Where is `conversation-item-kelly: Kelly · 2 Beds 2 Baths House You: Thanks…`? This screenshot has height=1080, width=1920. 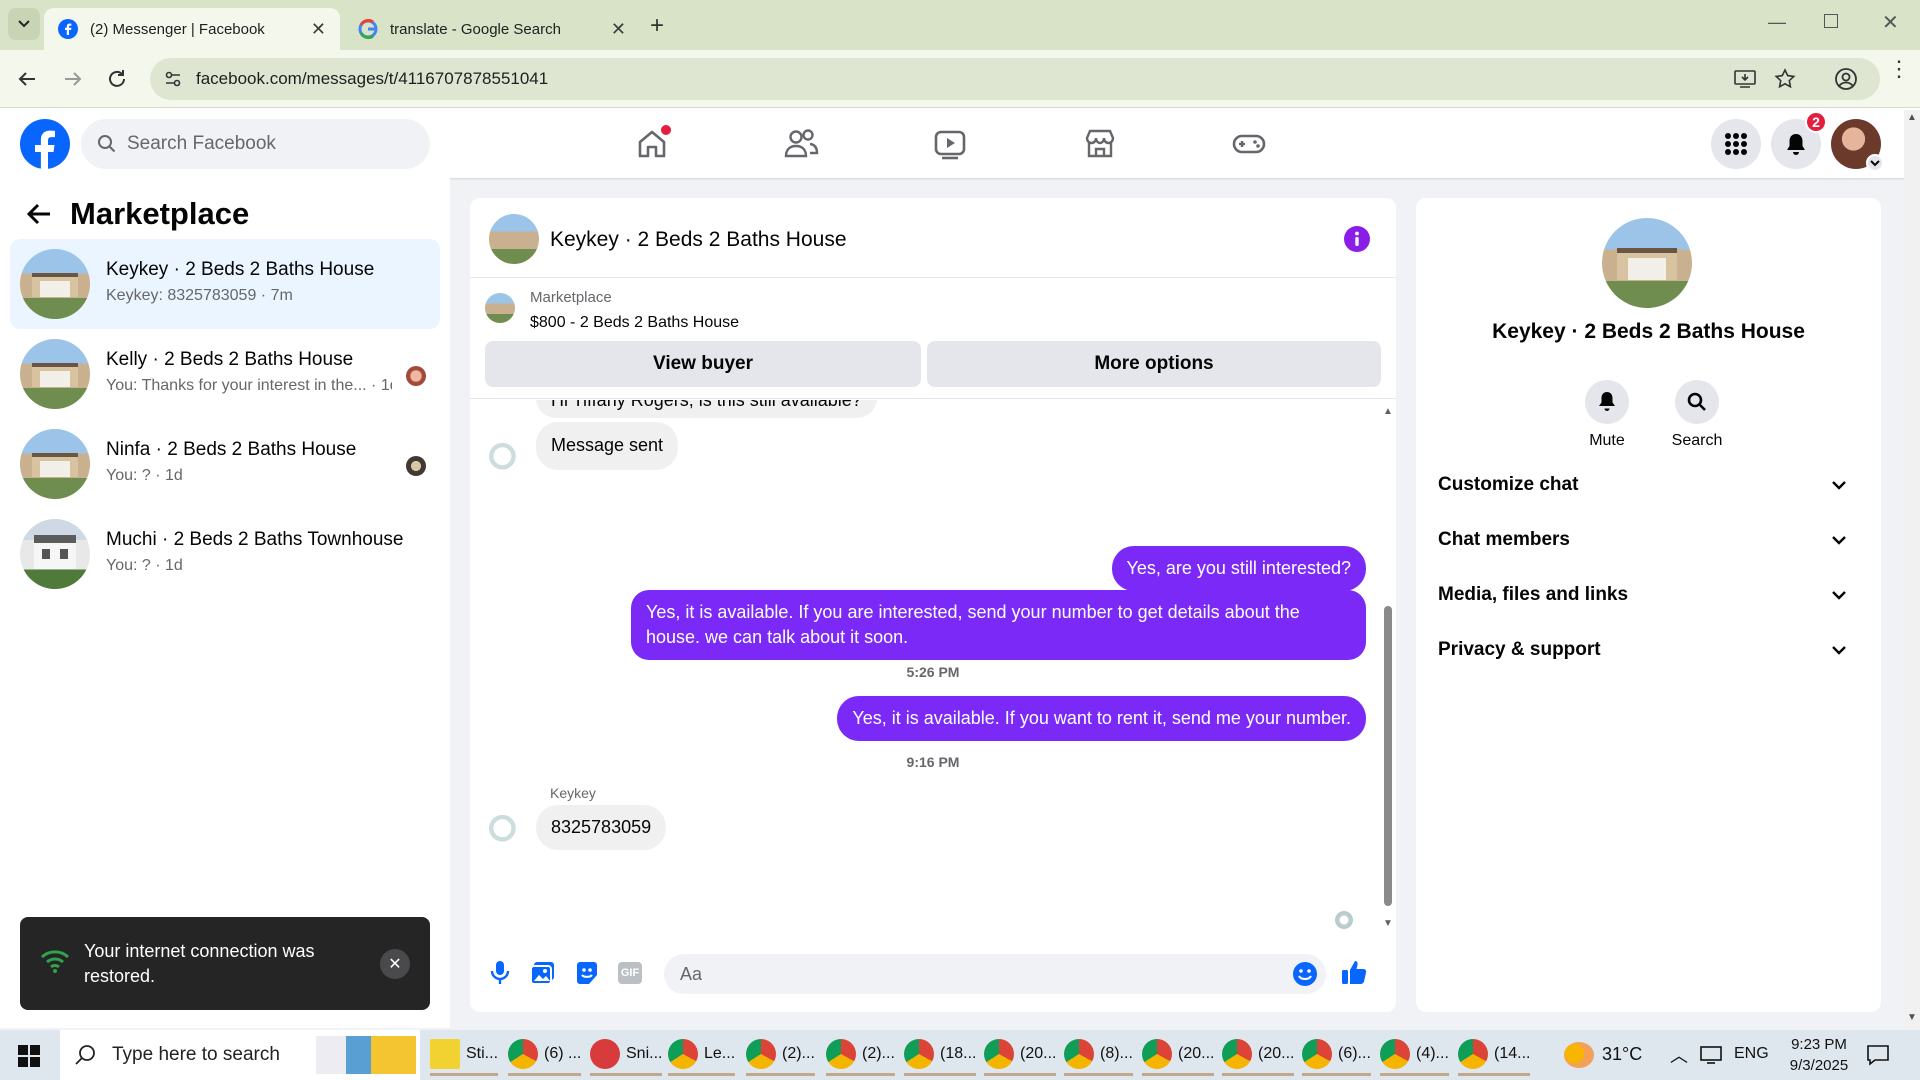
conversation-item-kelly: Kelly · 2 Beds 2 Baths House You: Thanks… is located at coordinates (225, 374).